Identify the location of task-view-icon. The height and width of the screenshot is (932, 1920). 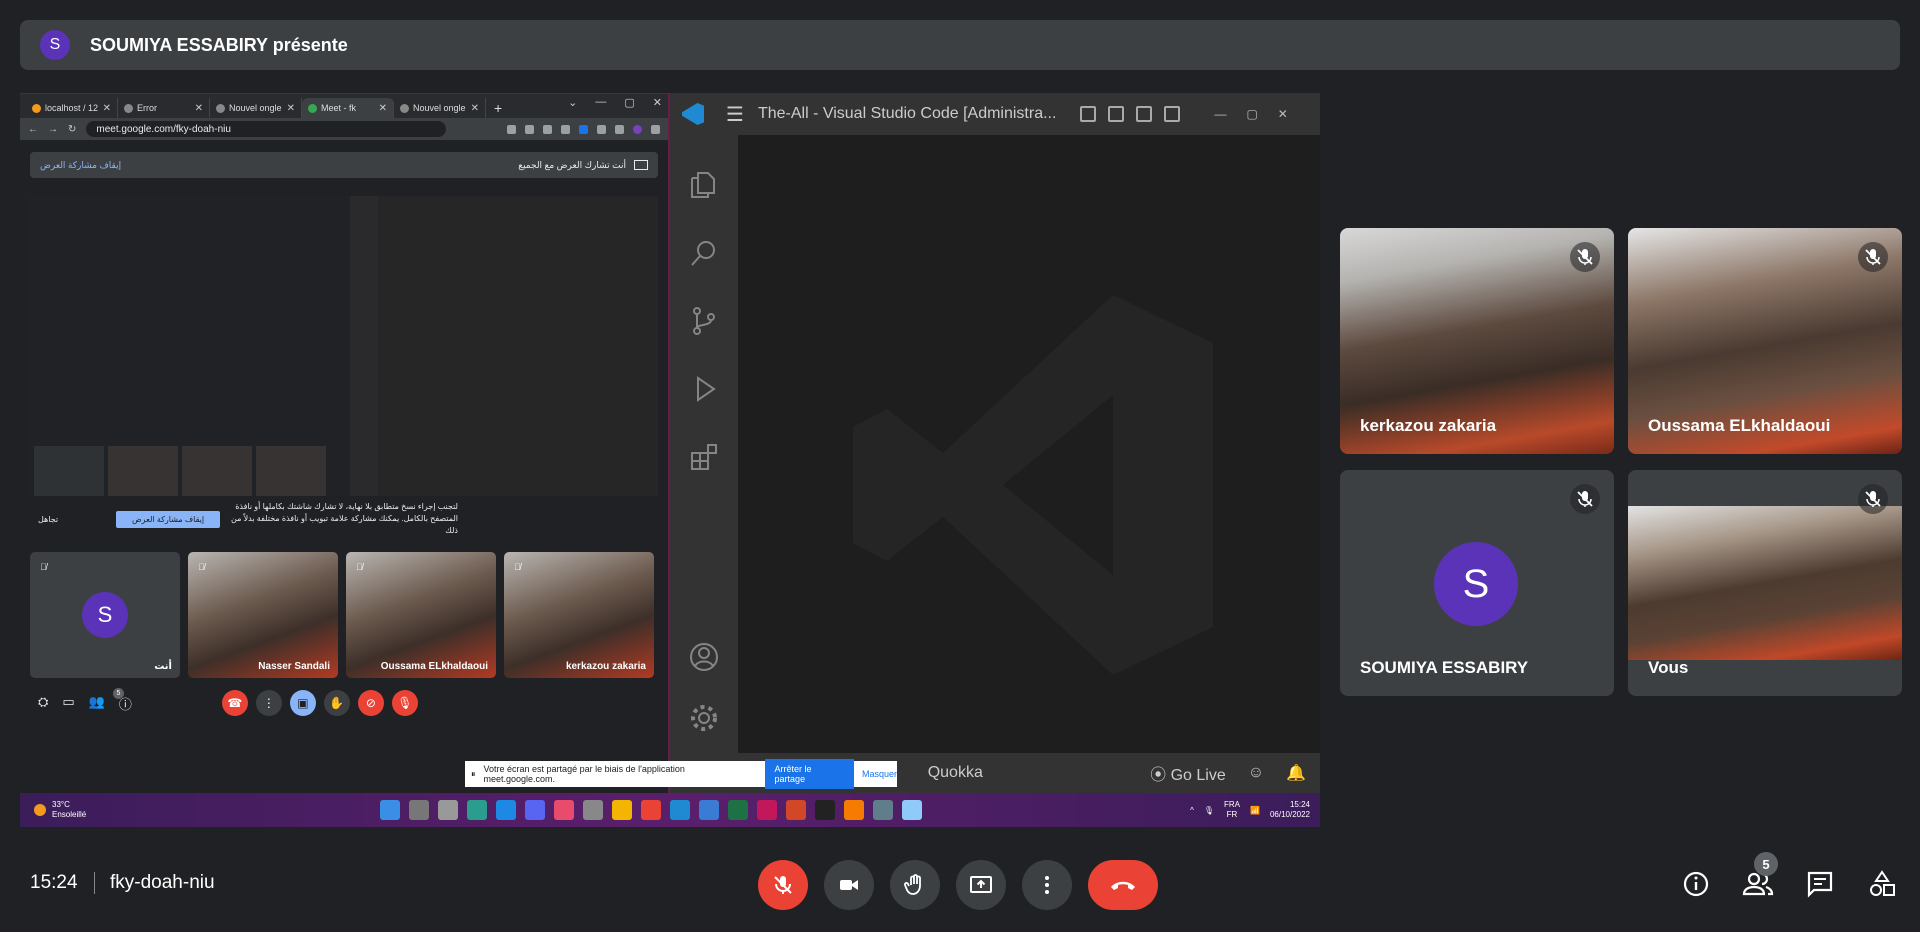
(448, 810).